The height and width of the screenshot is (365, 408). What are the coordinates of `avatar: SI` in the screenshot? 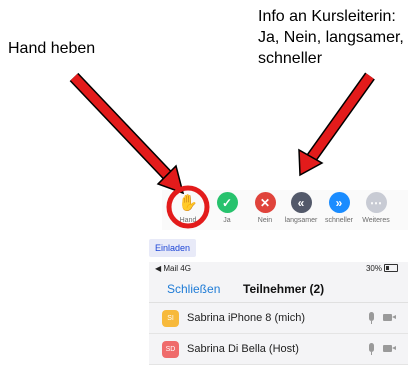 It's located at (170, 318).